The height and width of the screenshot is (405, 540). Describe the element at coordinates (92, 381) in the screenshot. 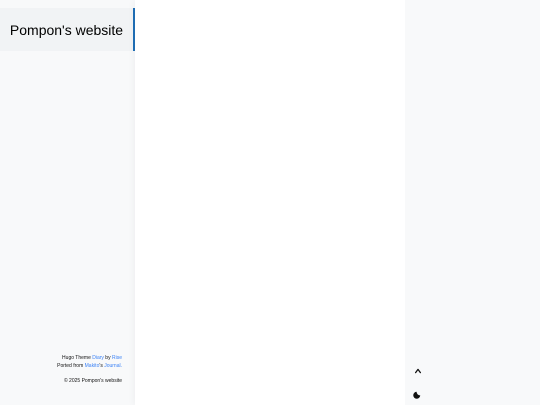

I see `footer-copyright: © 2025 Pompon's website` at that location.